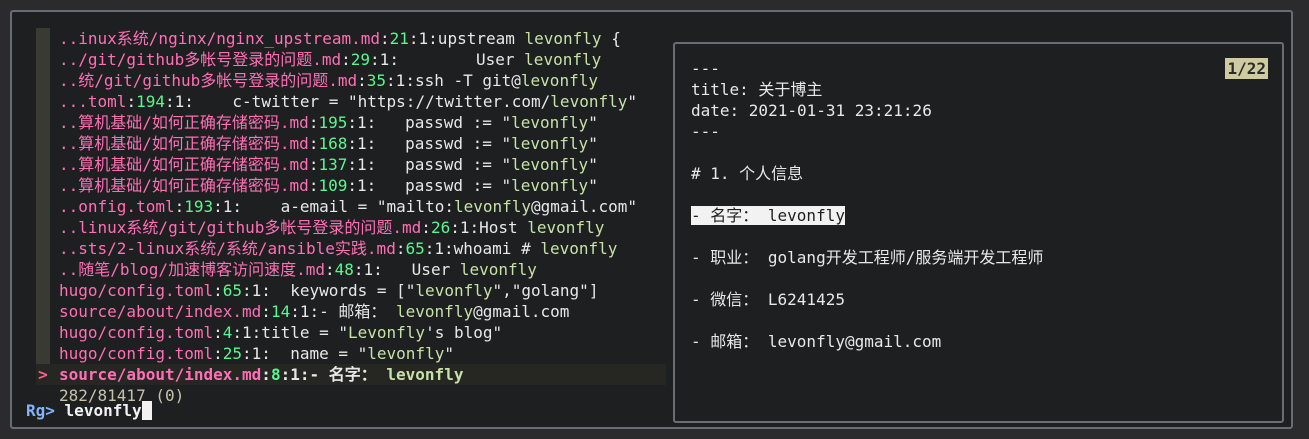 This screenshot has width=1309, height=439. I want to click on result-row: hugo/config.toml:25:1: name = "levonfly", so click(351, 353).